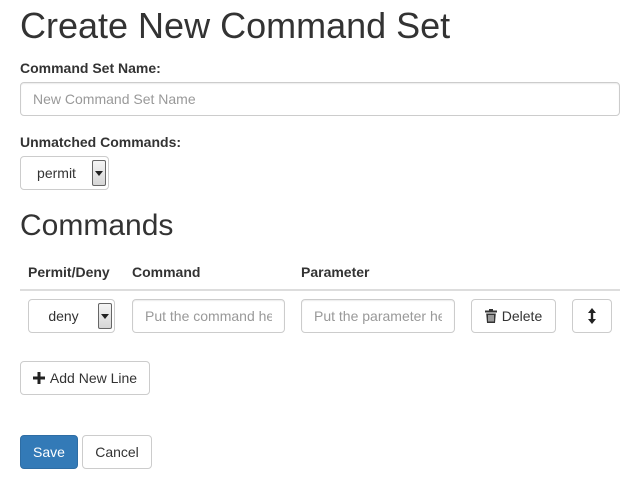 The image size is (631, 489). I want to click on add-new-line-button: Add New Line, so click(85, 378).